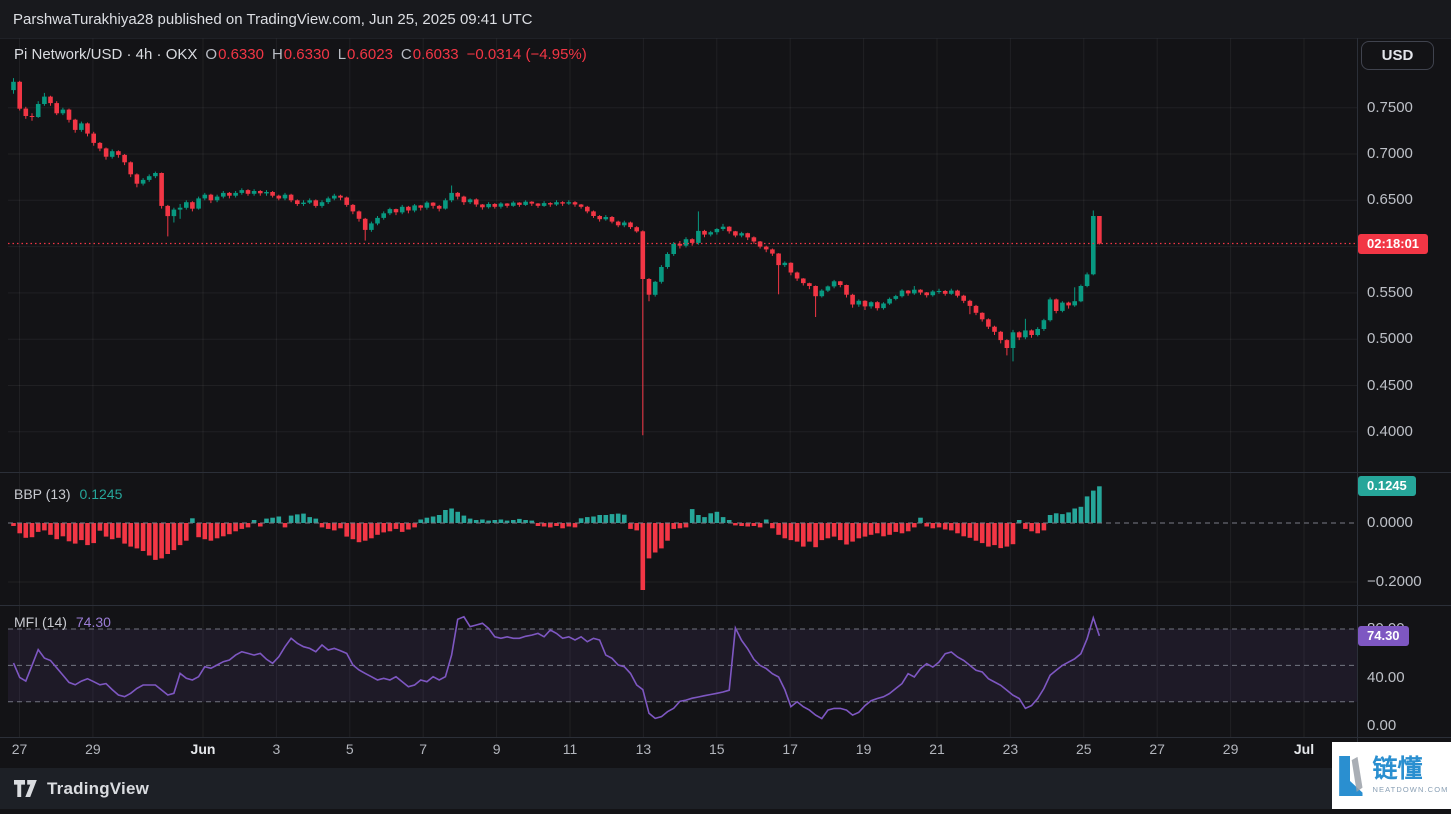 This screenshot has height=814, width=1451. Describe the element at coordinates (1390, 153) in the screenshot. I see `price-axis-label: 0.7000` at that location.